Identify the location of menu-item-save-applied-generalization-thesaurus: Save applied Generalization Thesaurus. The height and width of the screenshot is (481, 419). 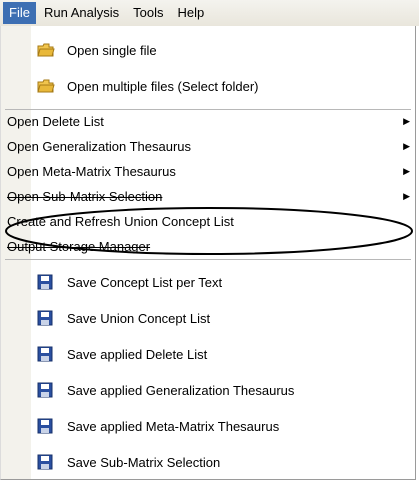
(208, 390).